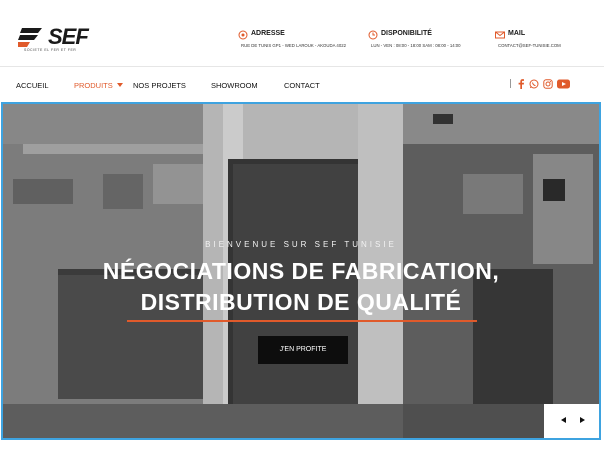 Image resolution: width=604 pixels, height=457 pixels. Describe the element at coordinates (301, 244) in the screenshot. I see `hero-eyebrow: BIENVENUE SUR SEF TUNISIE` at that location.